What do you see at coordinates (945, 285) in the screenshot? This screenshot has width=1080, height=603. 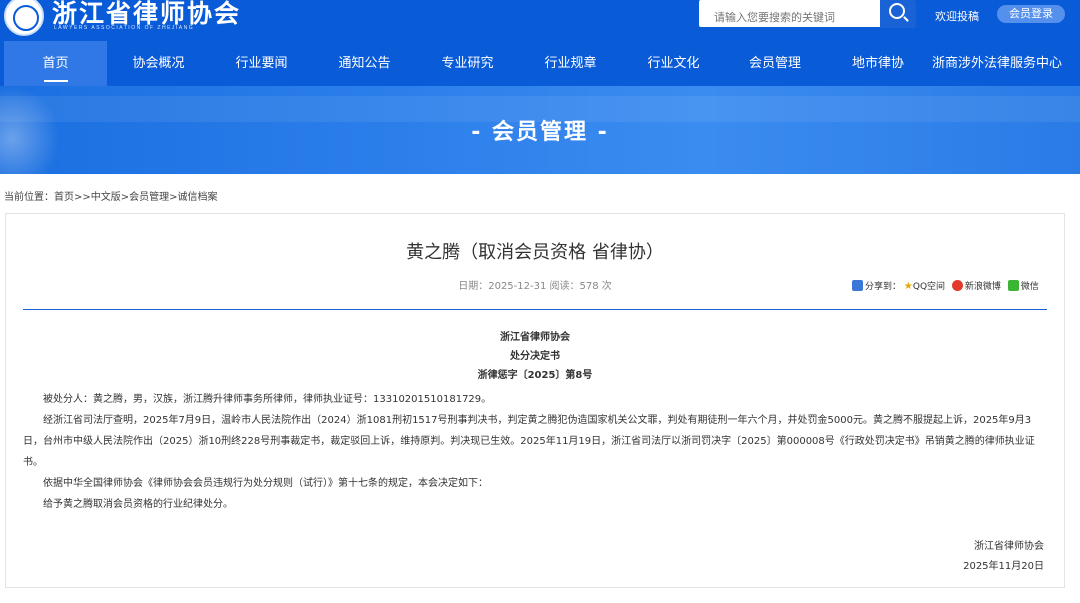 I see `share-bar: 分享到： ★QQ空间 新浪微博 微信` at bounding box center [945, 285].